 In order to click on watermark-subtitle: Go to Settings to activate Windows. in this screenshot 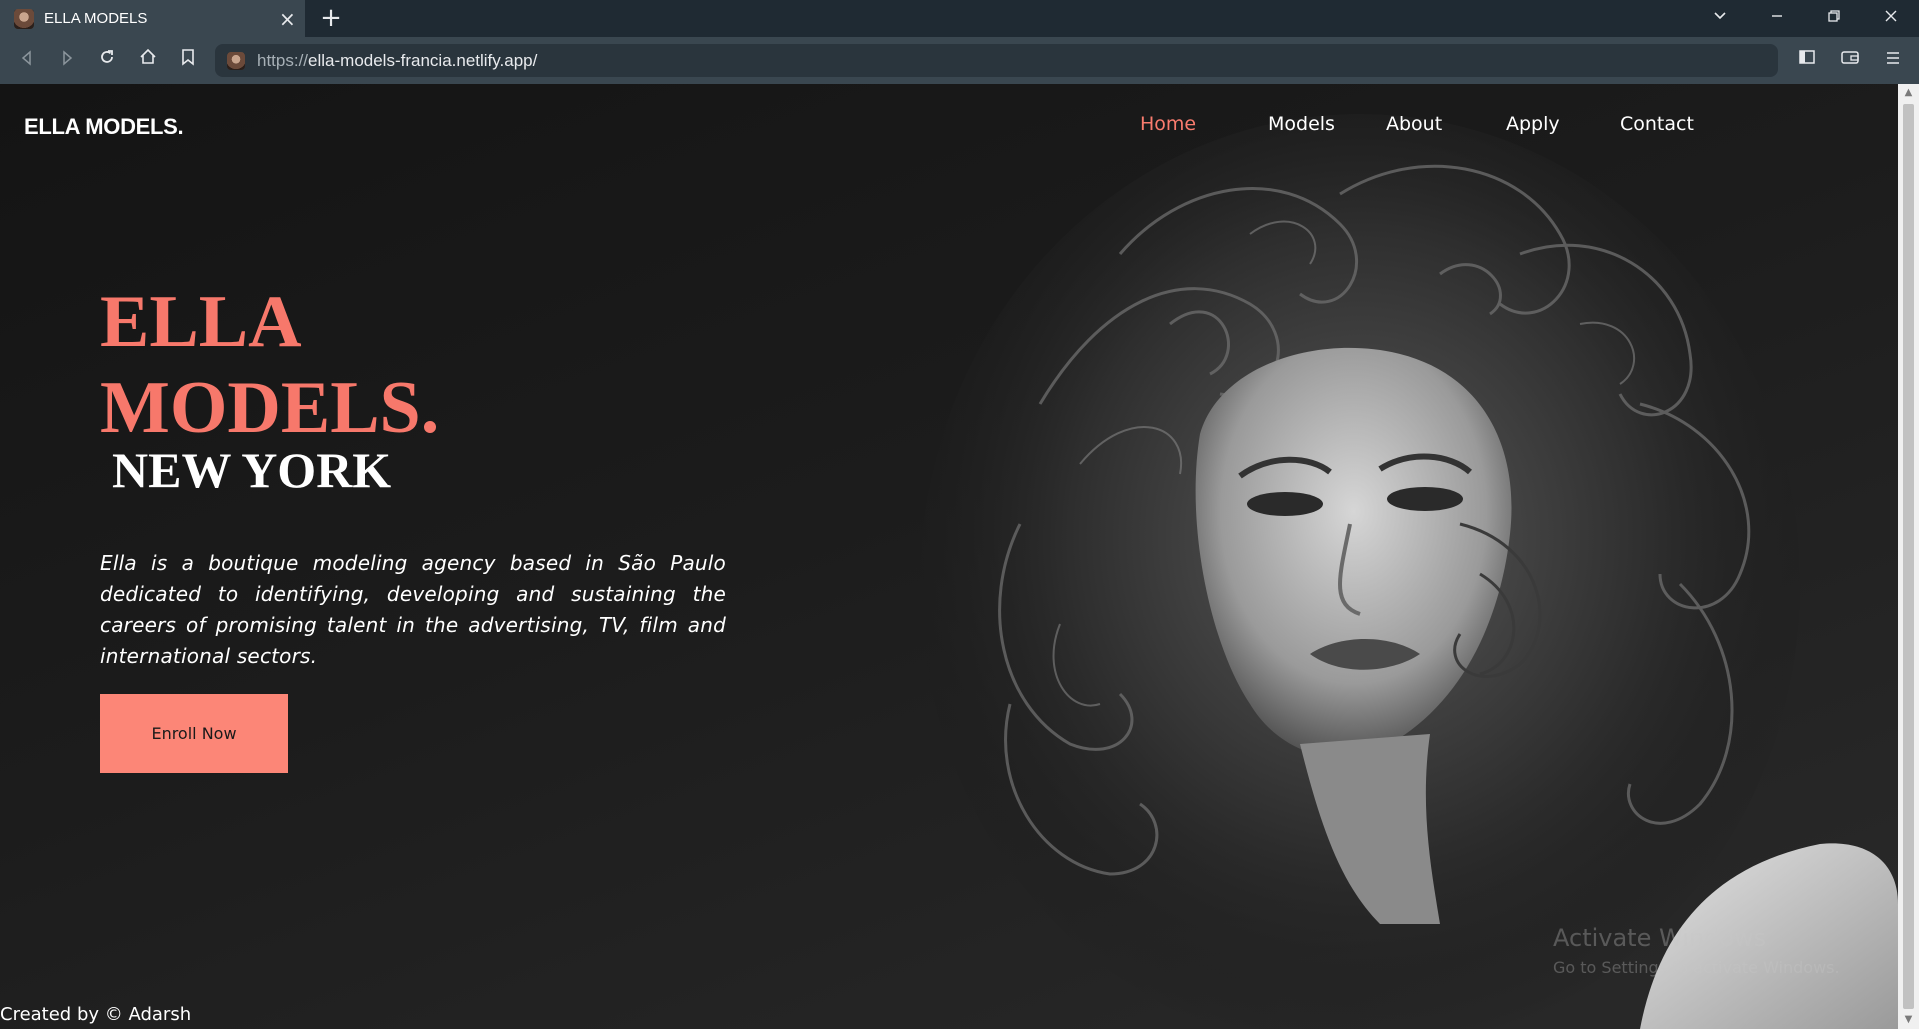, I will do `click(1696, 967)`.